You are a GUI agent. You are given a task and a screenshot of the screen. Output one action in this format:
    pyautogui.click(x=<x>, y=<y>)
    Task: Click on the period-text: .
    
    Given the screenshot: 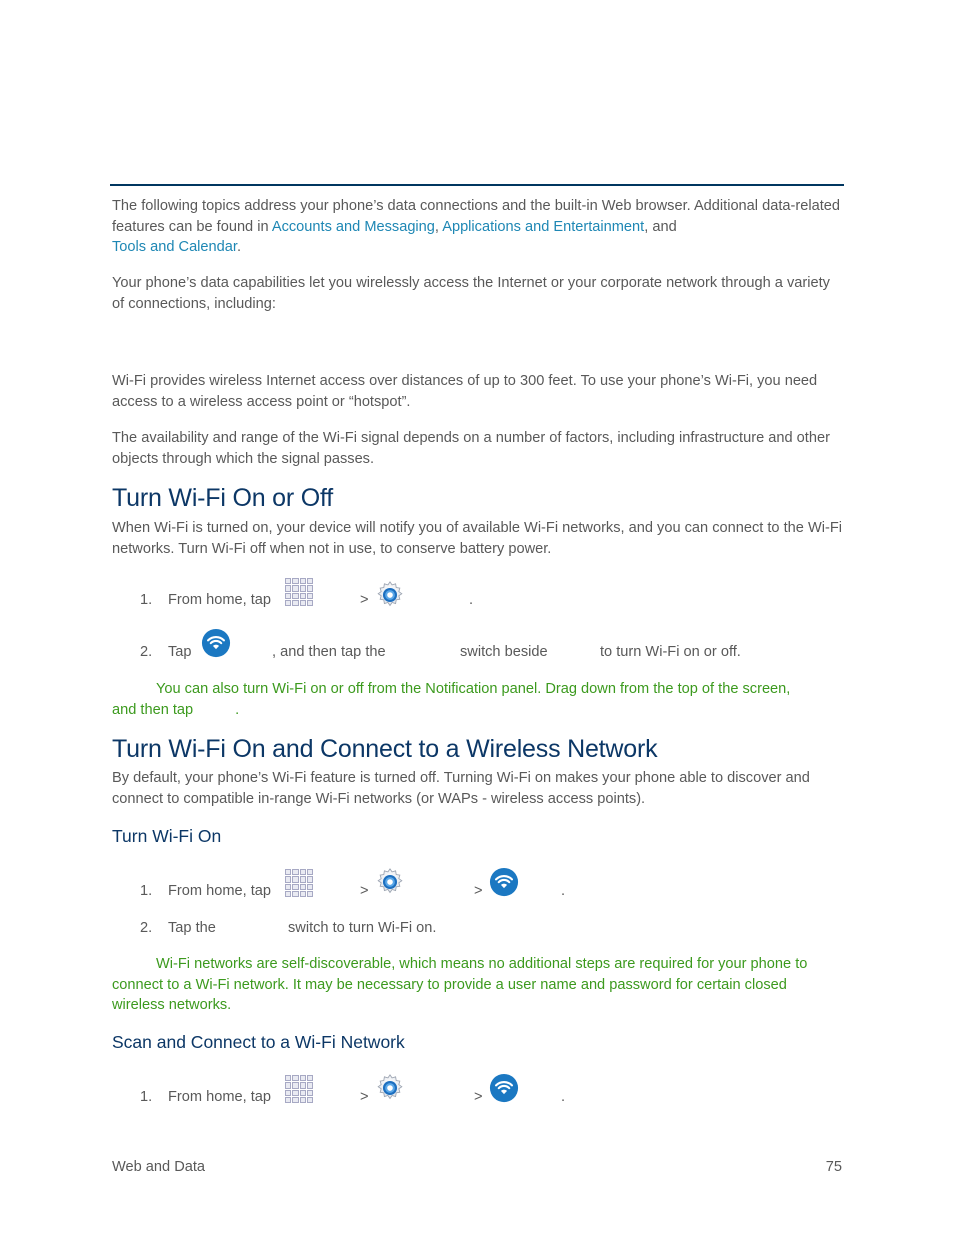 What is the action you would take?
    pyautogui.click(x=239, y=247)
    